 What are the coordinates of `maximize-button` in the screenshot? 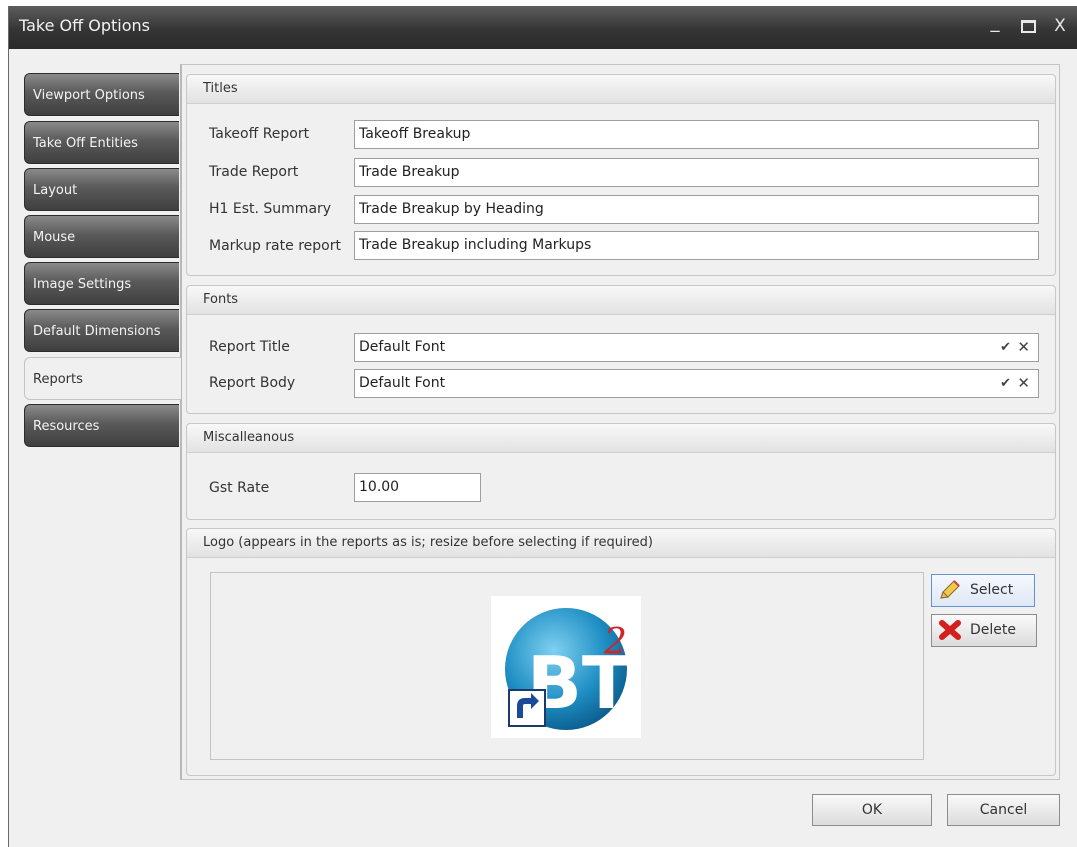 It's located at (1028, 26).